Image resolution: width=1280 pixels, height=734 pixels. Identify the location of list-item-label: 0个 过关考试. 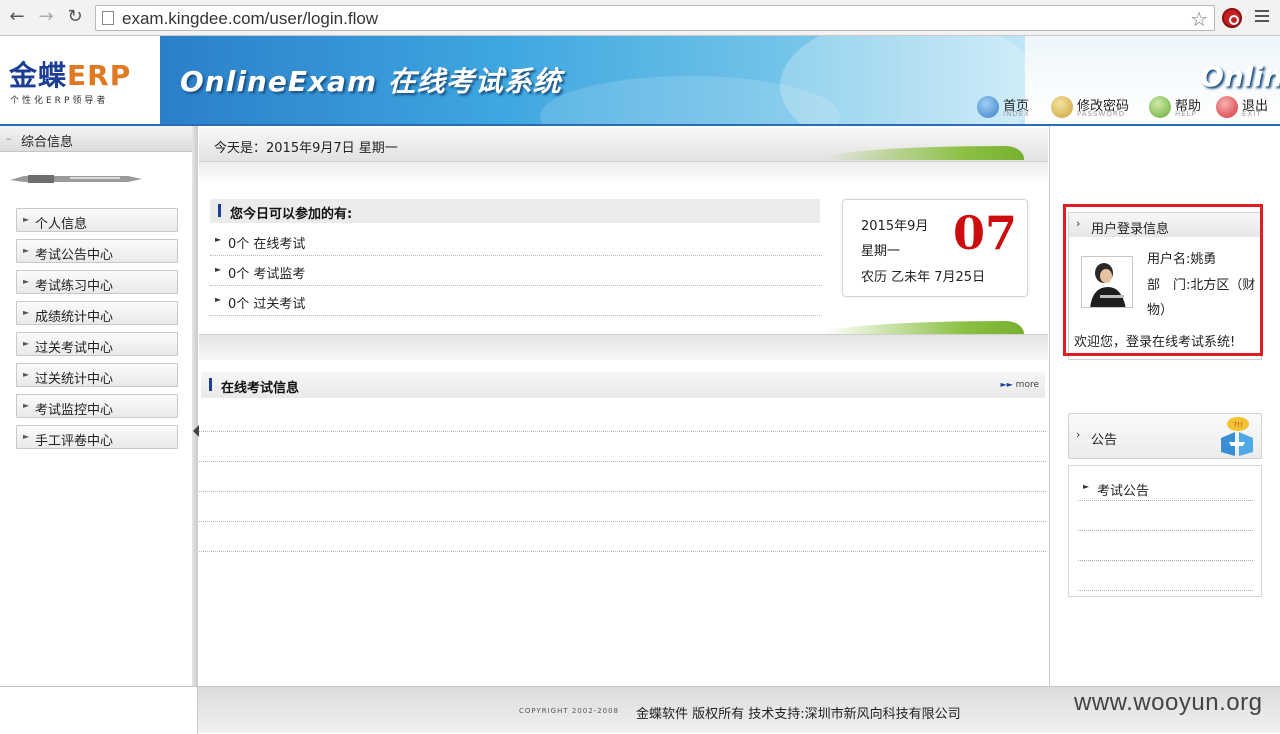
(266, 302).